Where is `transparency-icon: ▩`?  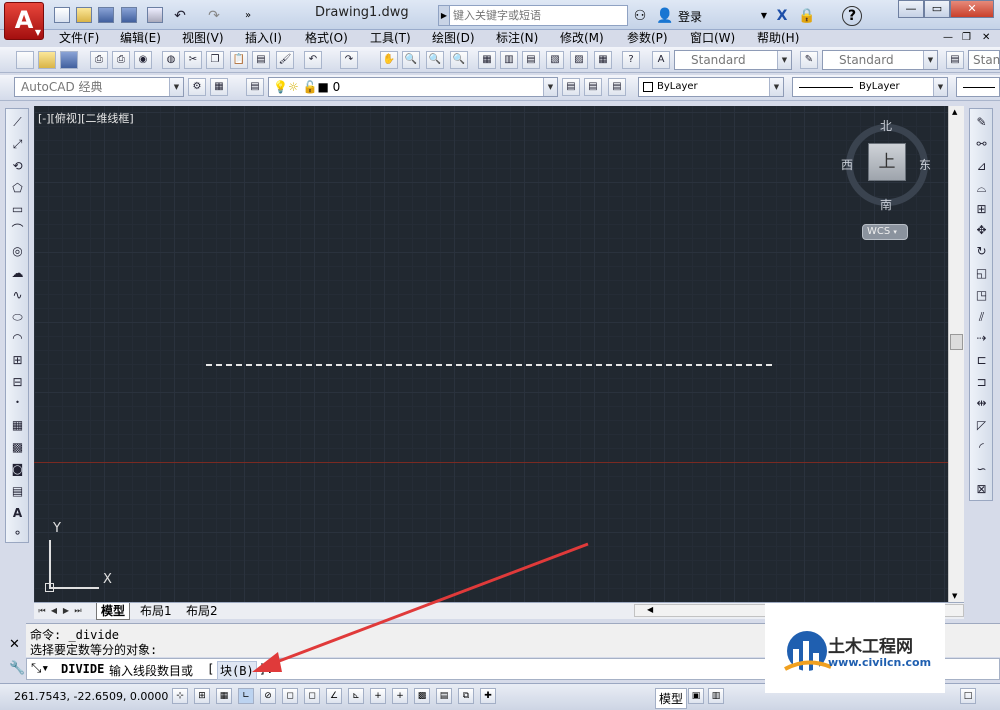 transparency-icon: ▩ is located at coordinates (422, 696).